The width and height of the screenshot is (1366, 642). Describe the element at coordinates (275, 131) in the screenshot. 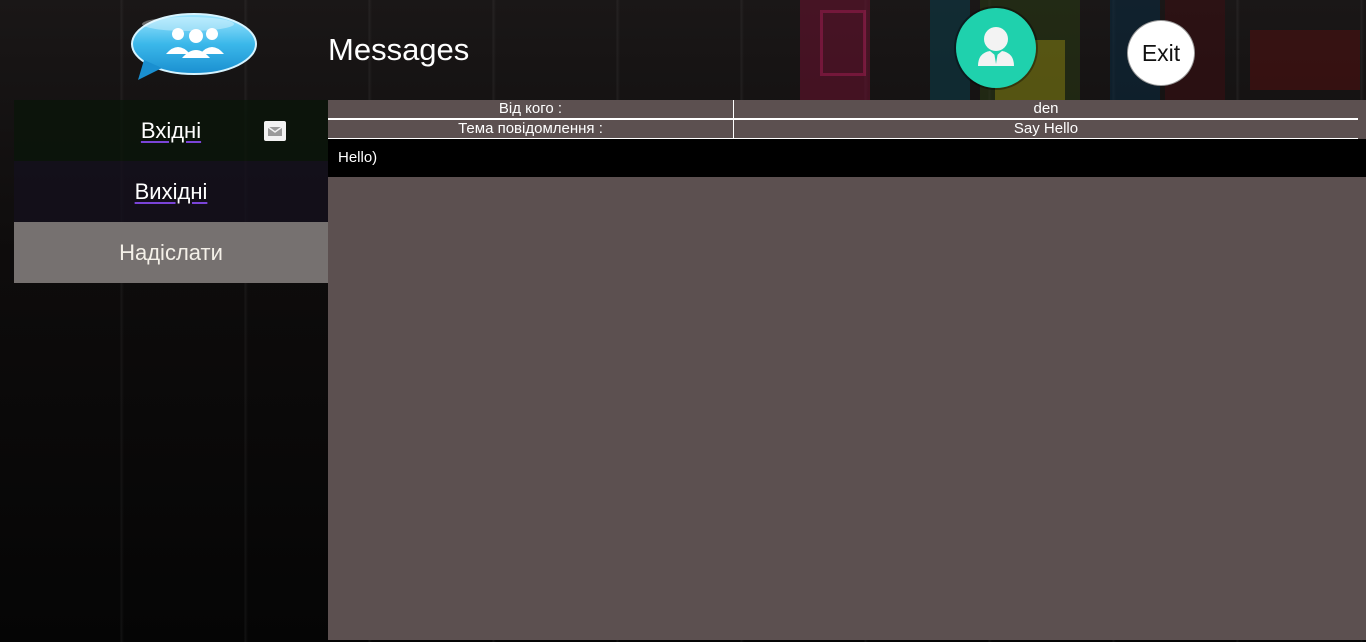

I see `mail-icon` at that location.